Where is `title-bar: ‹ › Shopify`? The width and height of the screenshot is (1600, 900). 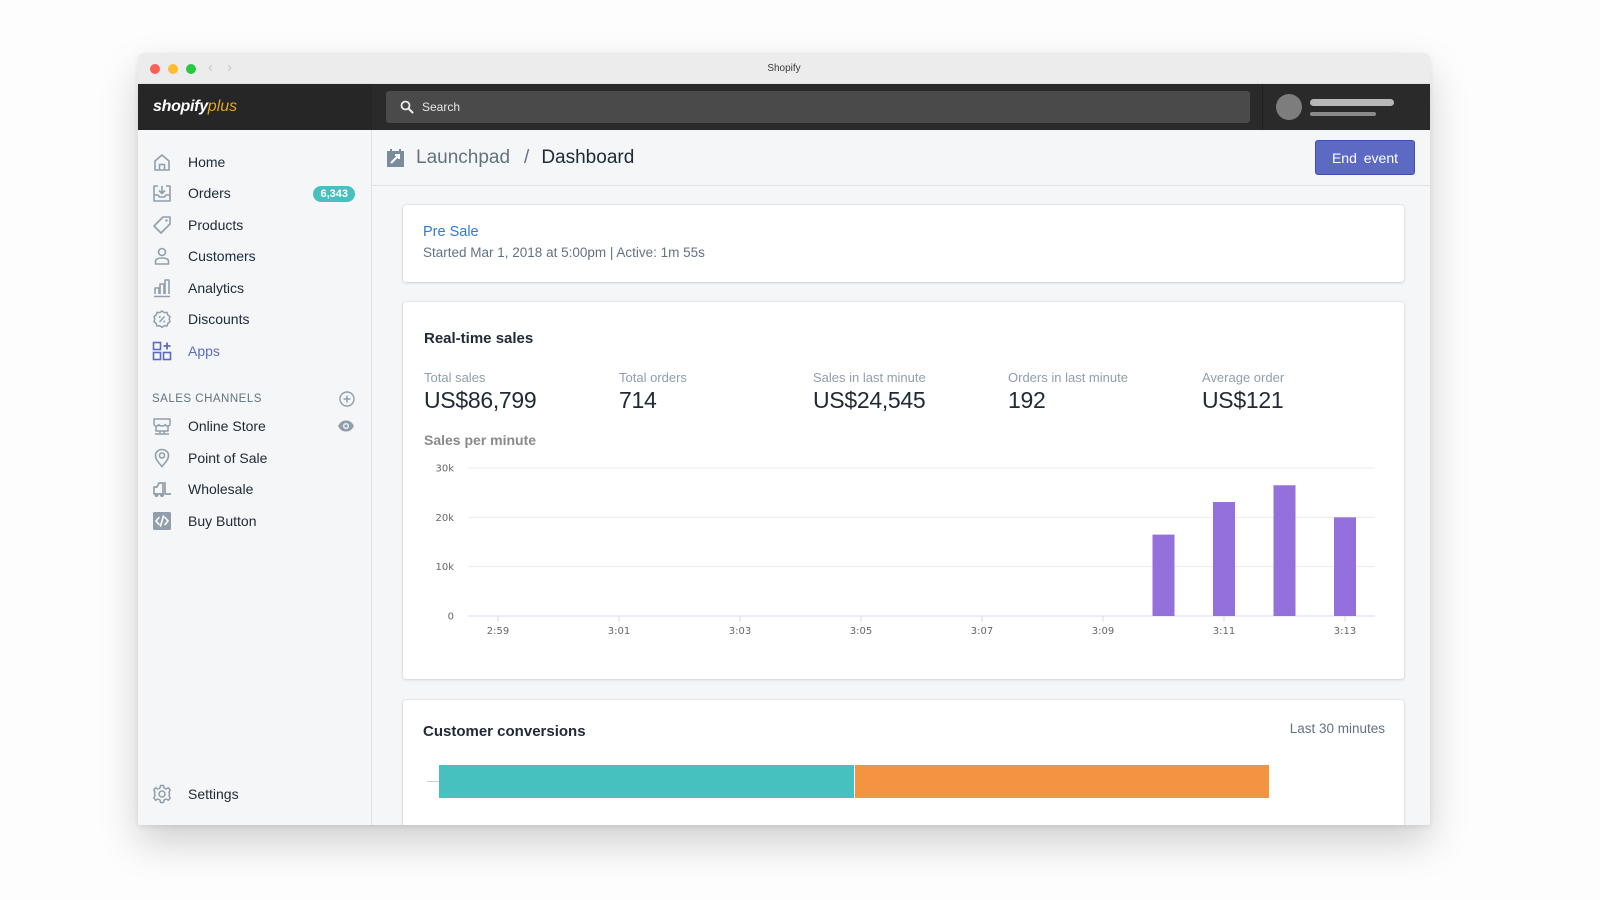 title-bar: ‹ › Shopify is located at coordinates (784, 68).